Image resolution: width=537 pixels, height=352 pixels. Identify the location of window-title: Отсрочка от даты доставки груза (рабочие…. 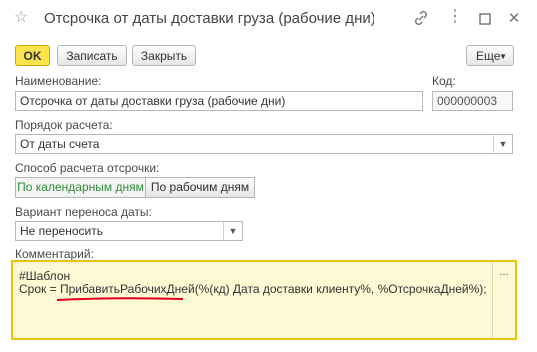
(209, 18).